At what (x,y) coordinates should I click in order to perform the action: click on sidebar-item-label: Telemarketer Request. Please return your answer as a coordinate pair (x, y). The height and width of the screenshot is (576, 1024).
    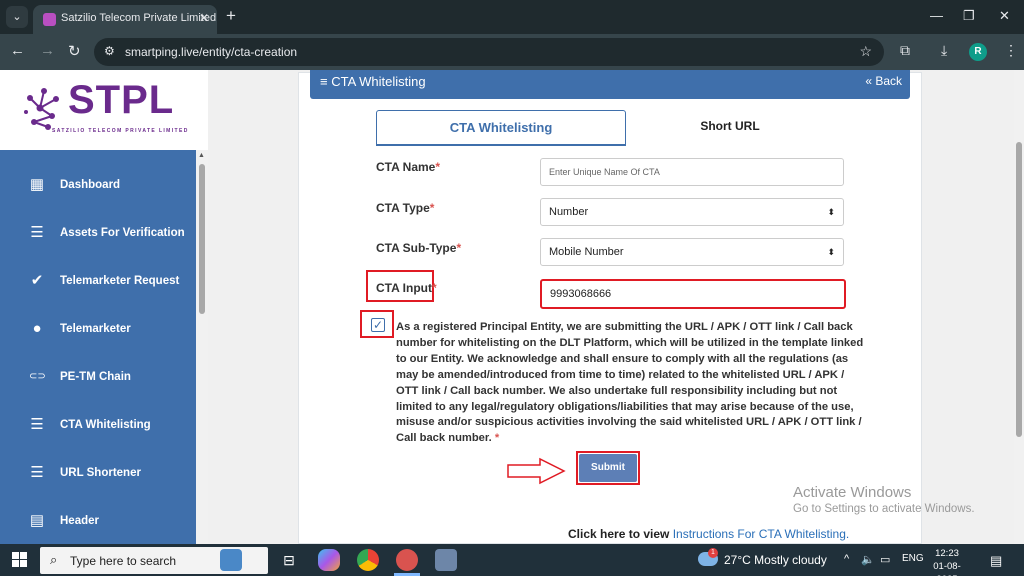
    Looking at the image, I should click on (120, 281).